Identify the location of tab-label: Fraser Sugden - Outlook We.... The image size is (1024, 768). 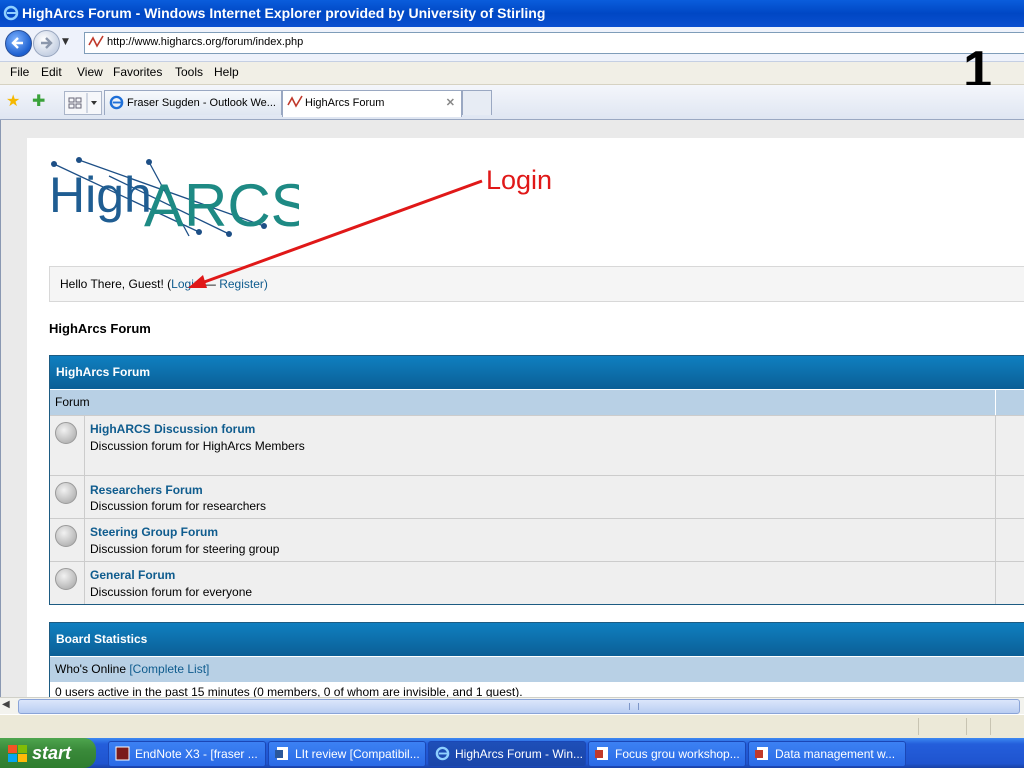
(201, 103).